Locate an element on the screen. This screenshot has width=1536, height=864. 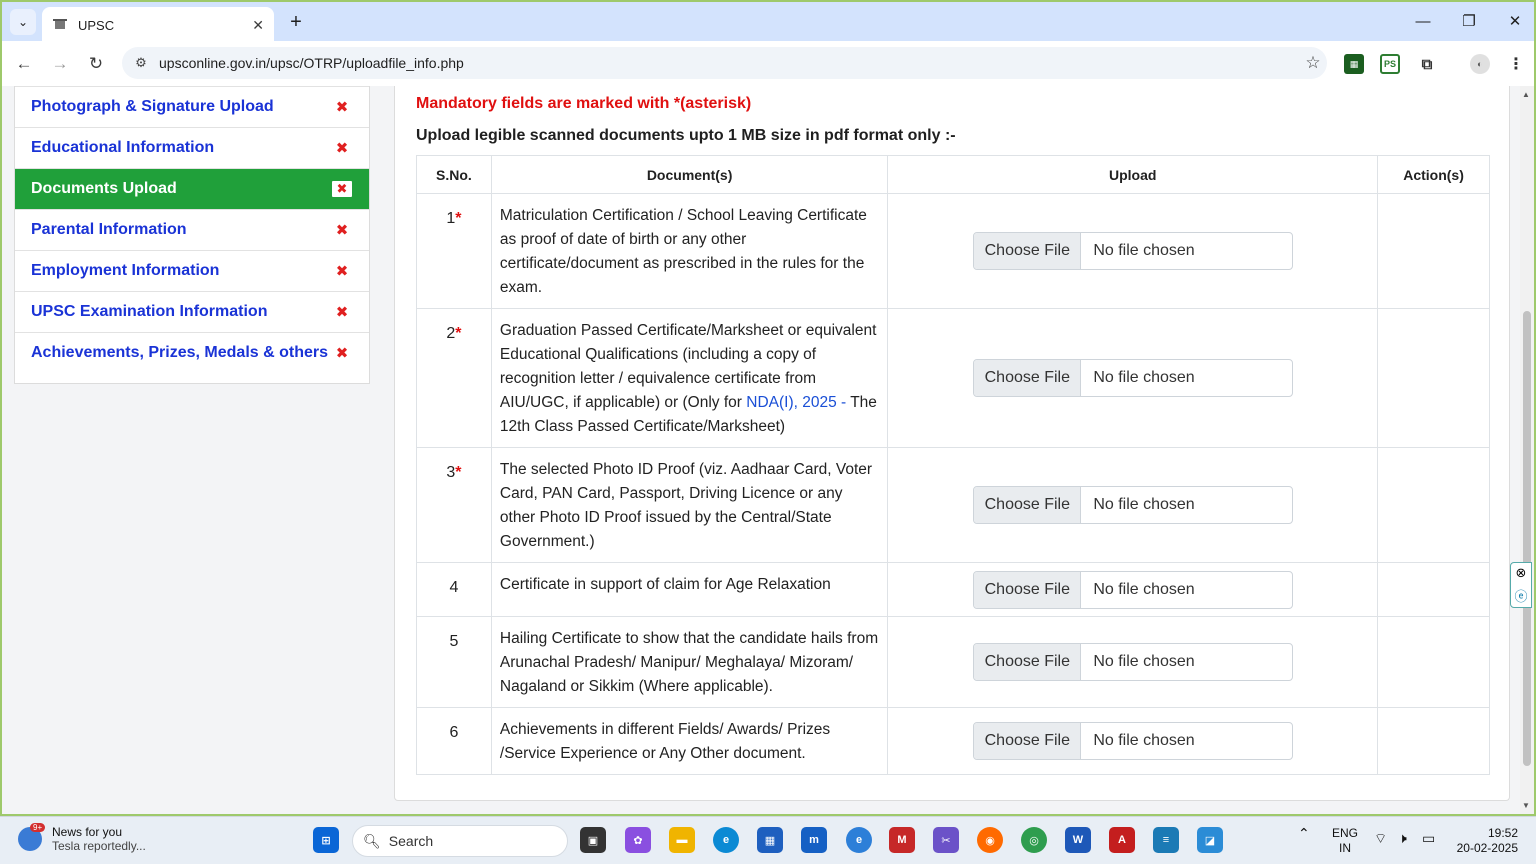
windows-start-icon: ⊞ is located at coordinates (326, 840).